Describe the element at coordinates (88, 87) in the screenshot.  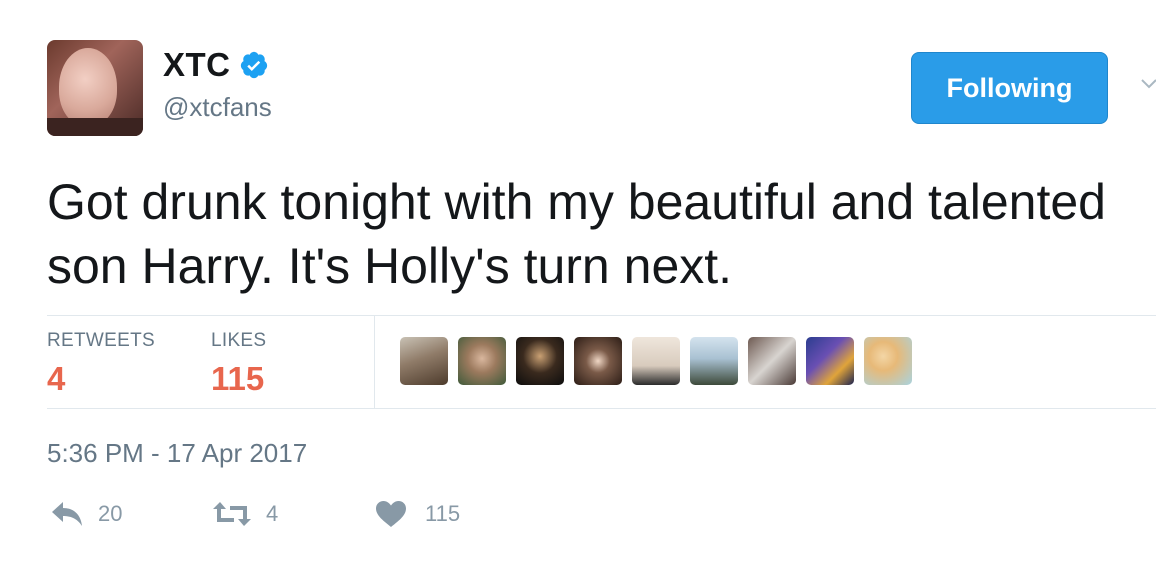
I see `avatar-face` at that location.